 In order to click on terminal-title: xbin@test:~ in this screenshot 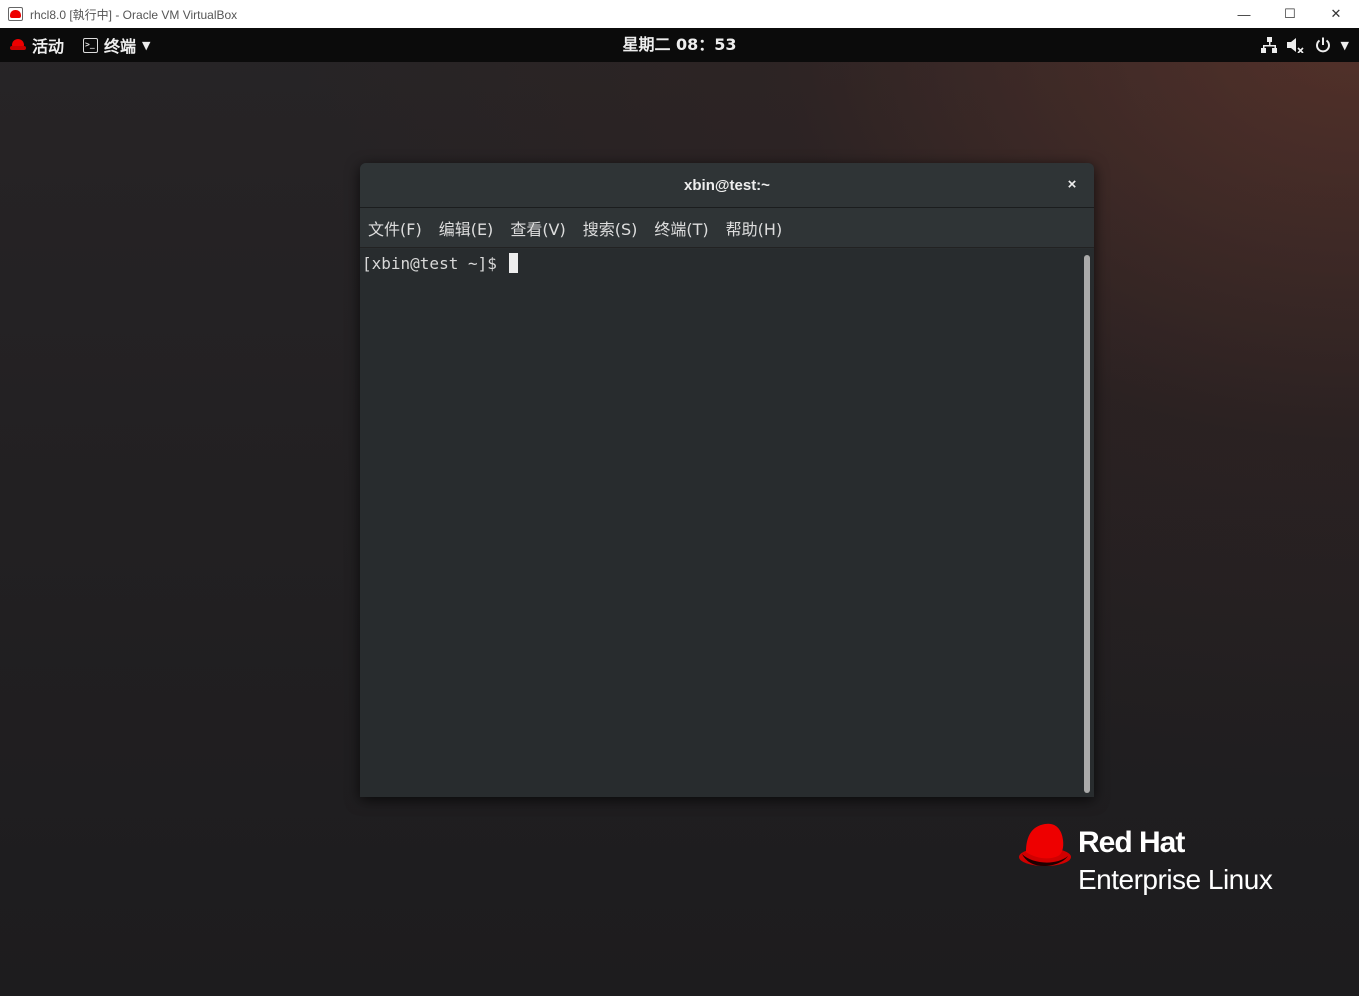, I will do `click(727, 185)`.